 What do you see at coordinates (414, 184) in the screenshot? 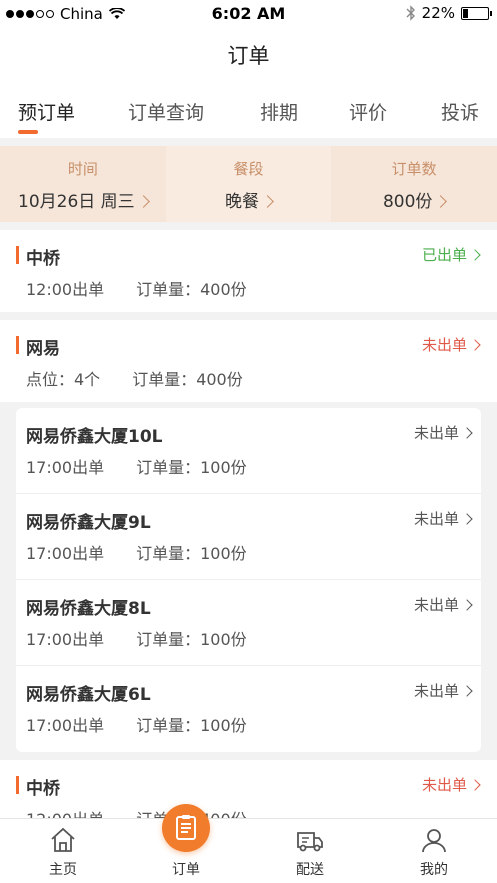
I see `filter-count: 订单数 800份` at bounding box center [414, 184].